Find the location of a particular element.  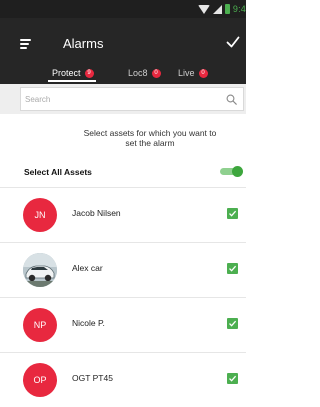

asset-name: Nicole P. is located at coordinates (88, 323).